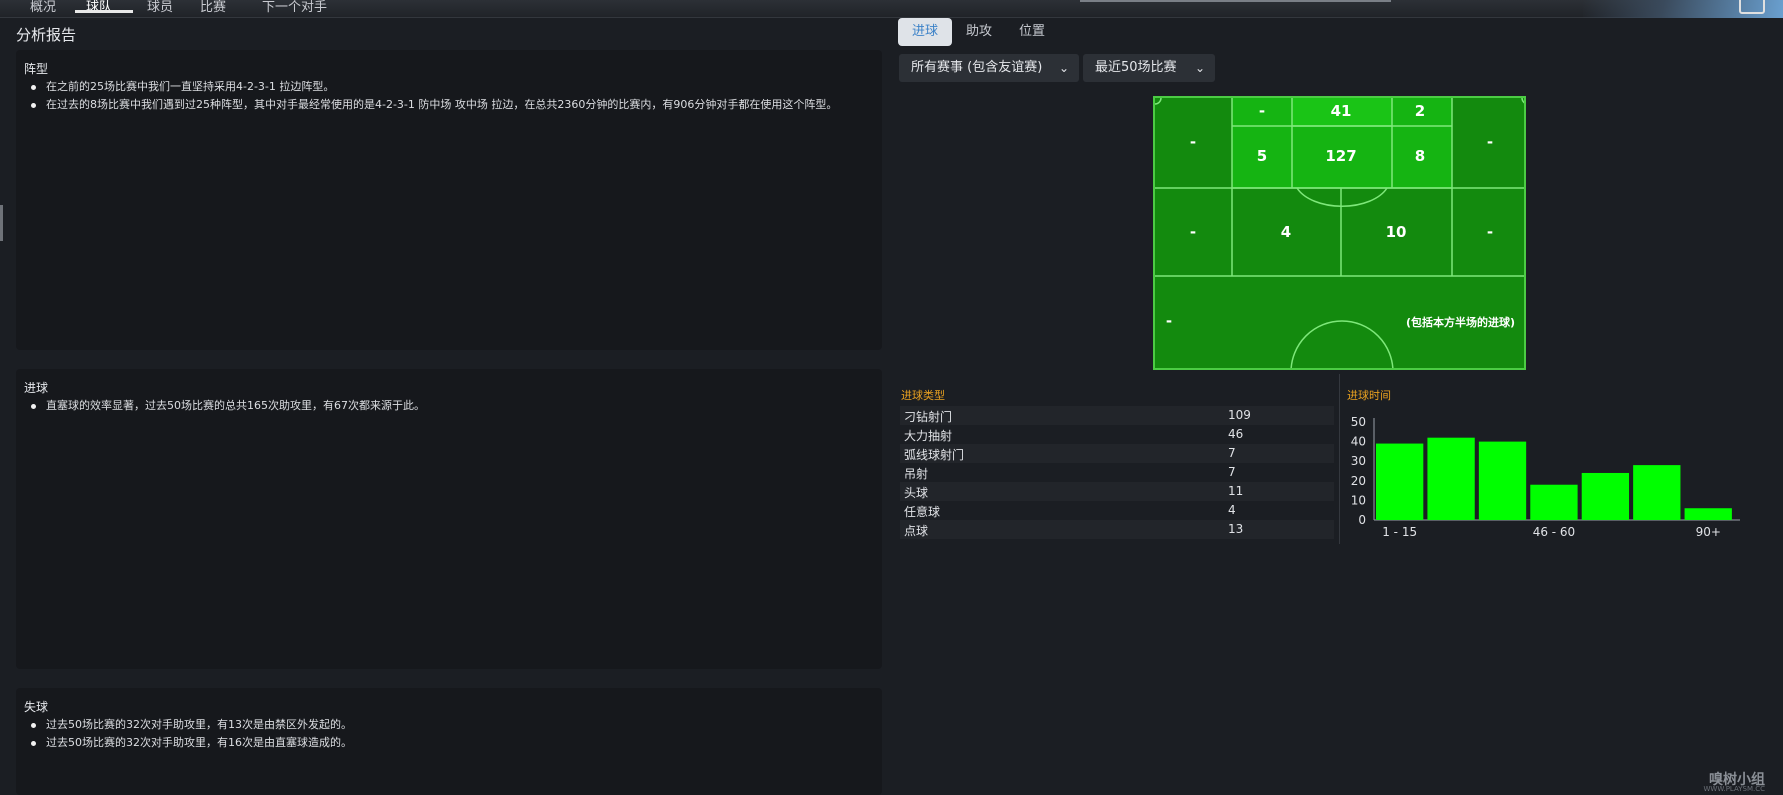  Describe the element at coordinates (1286, 232) in the screenshot. I see `zone-mid-left: 4` at that location.